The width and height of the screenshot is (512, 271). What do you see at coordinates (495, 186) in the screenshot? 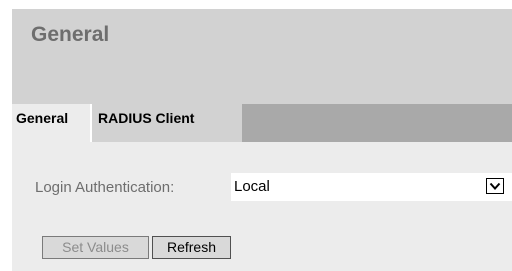
I see `chevron-down-icon` at bounding box center [495, 186].